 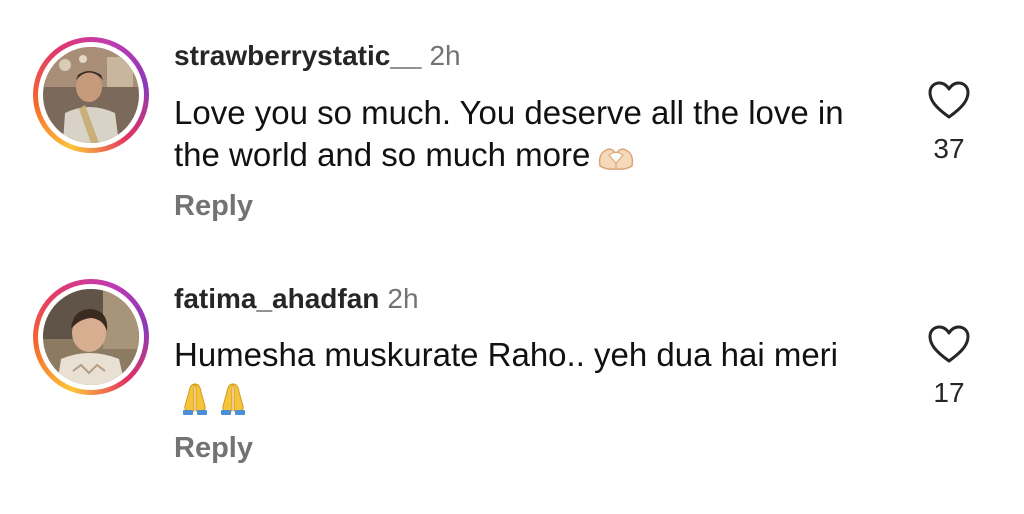 What do you see at coordinates (949, 392) in the screenshot?
I see `like-count: 17` at bounding box center [949, 392].